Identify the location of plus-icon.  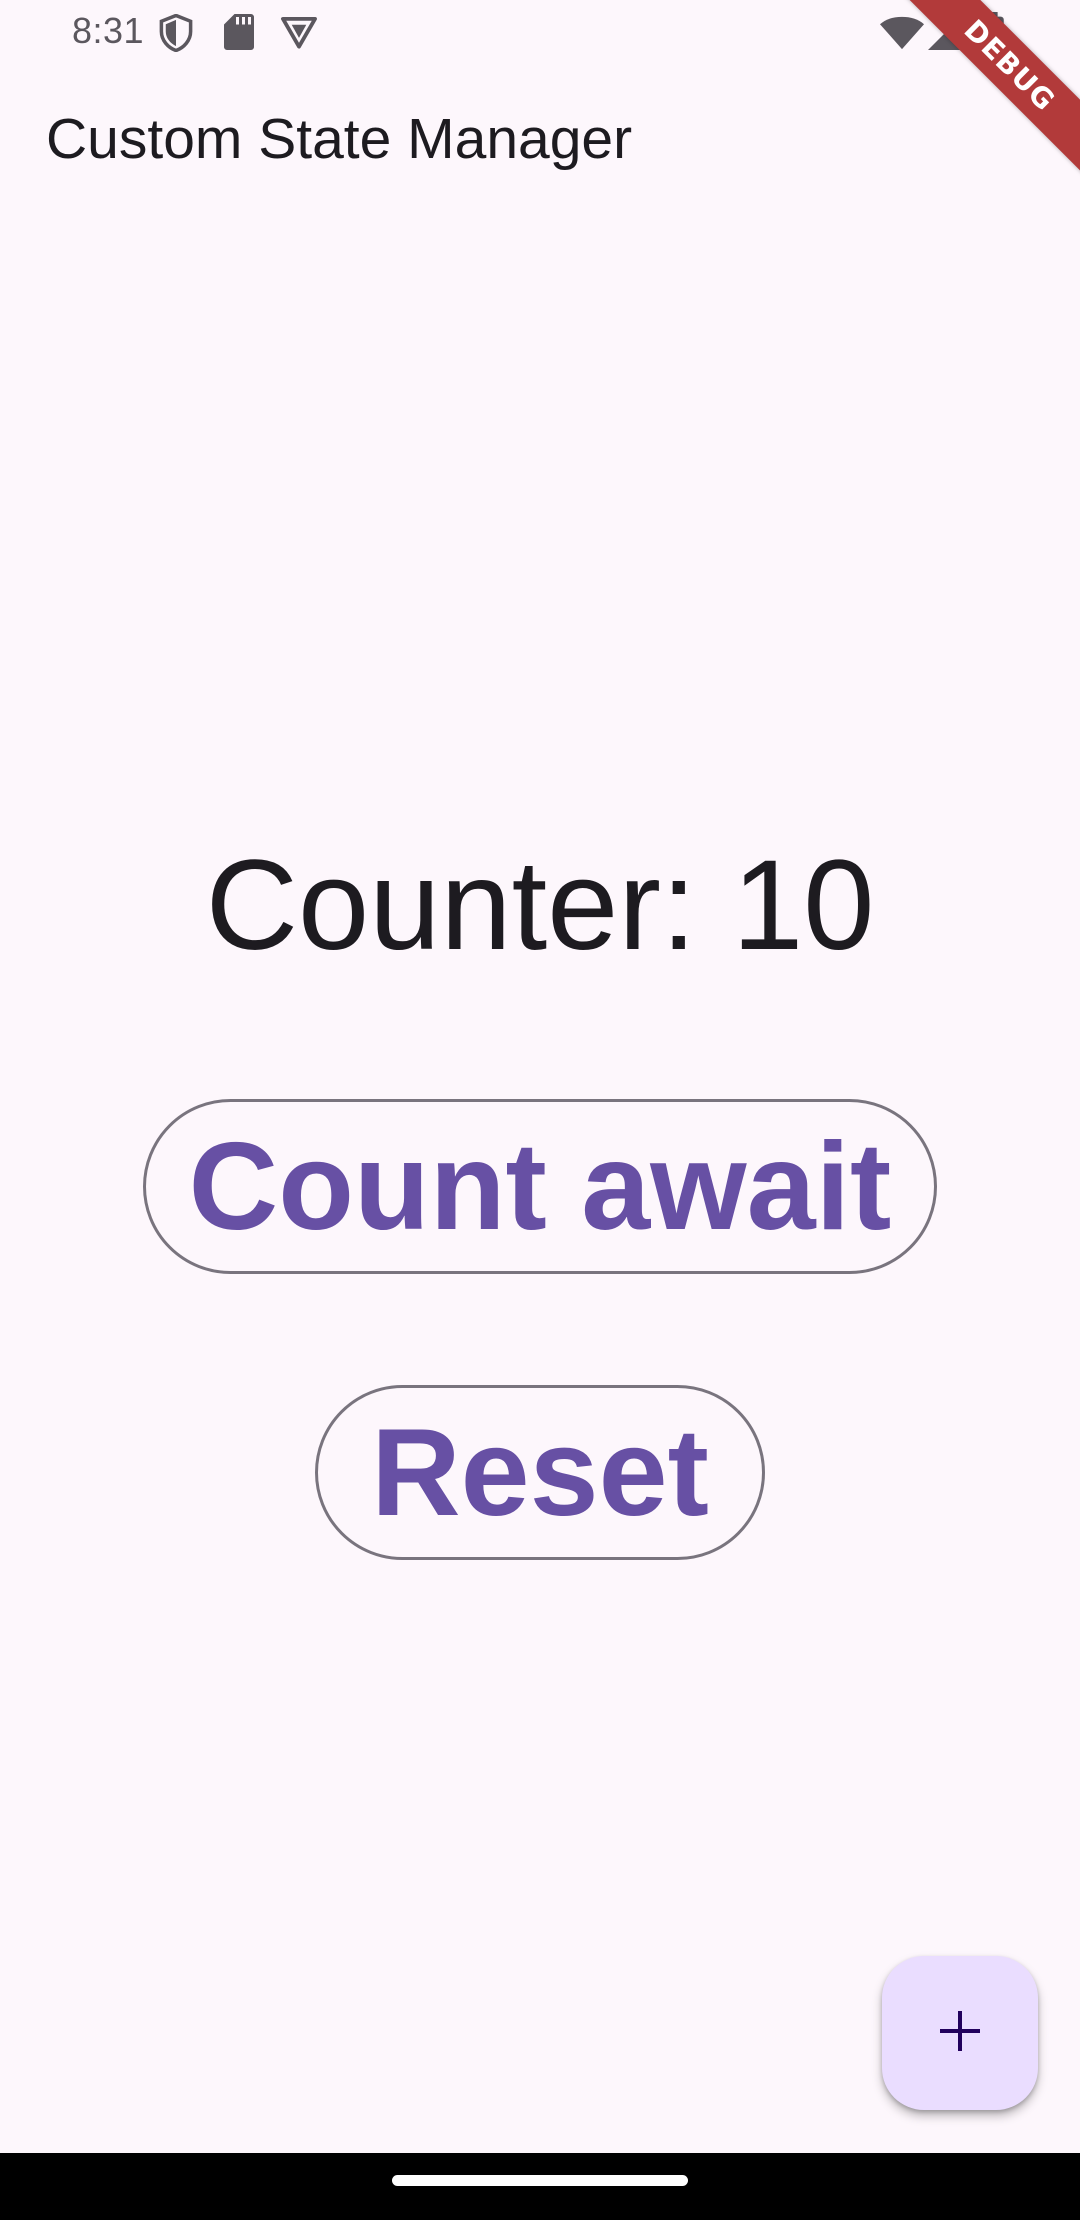
(960, 2033).